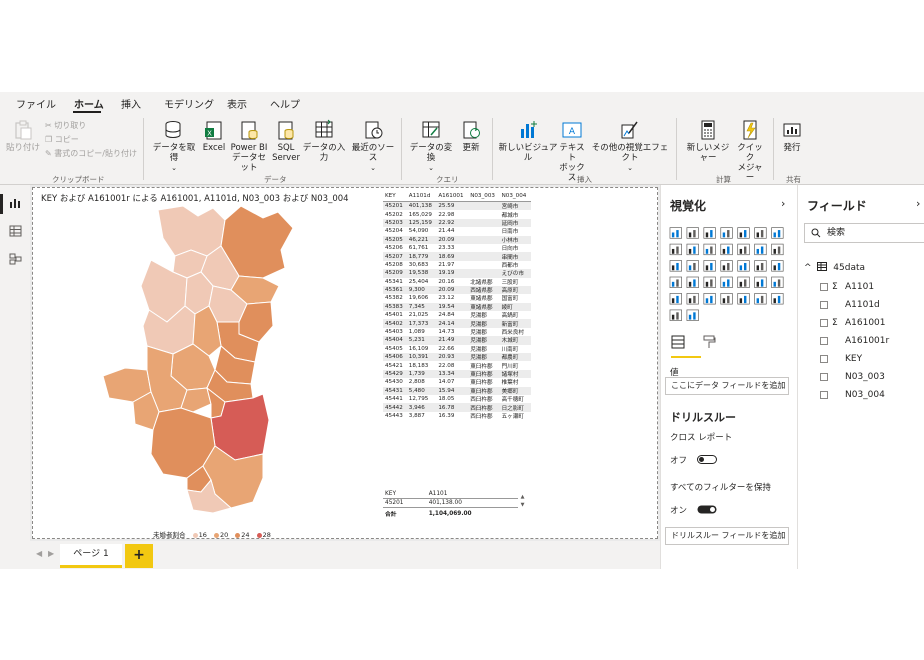  What do you see at coordinates (760, 249) in the screenshot?
I see `waterfall-icon` at bounding box center [760, 249].